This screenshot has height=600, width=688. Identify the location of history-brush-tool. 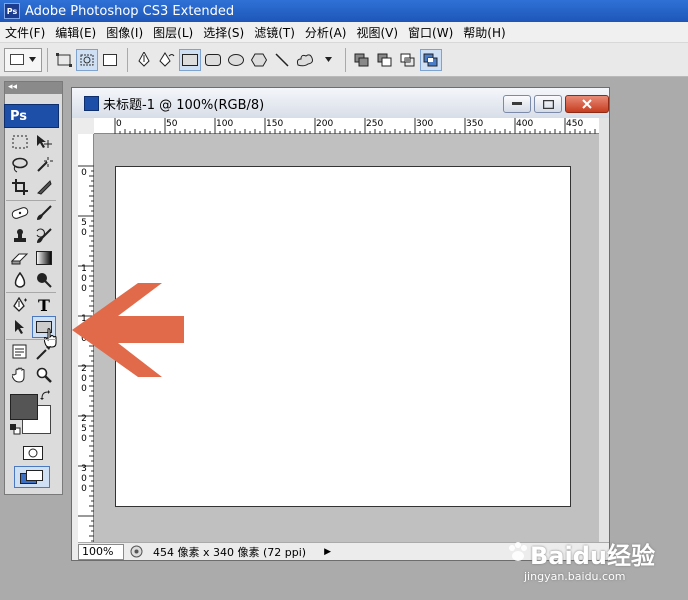
(44, 236).